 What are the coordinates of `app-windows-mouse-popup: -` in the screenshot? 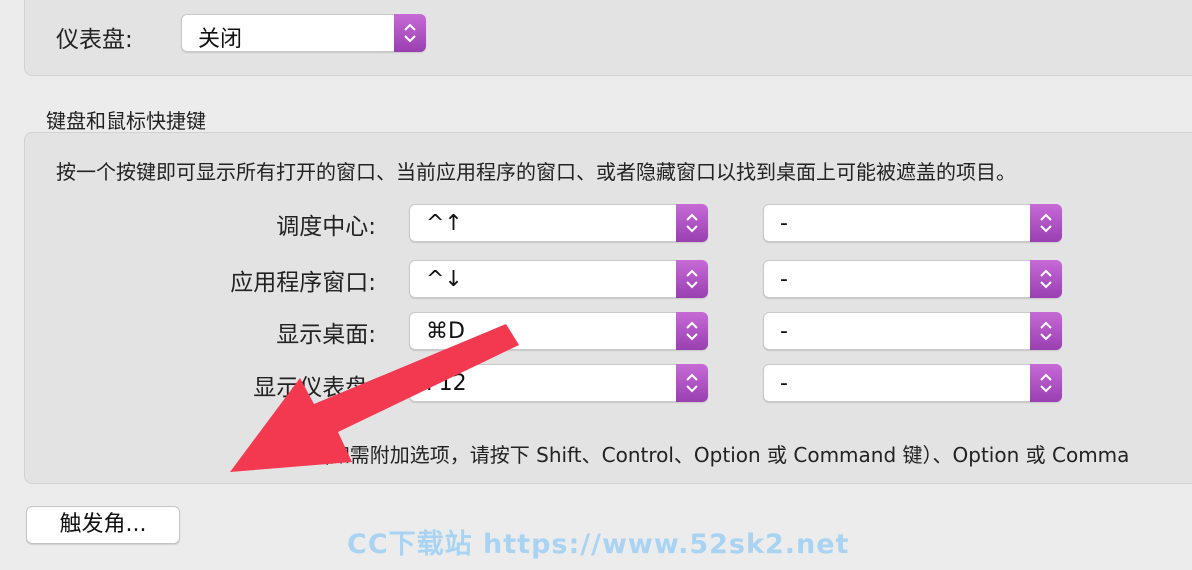 It's located at (912, 279).